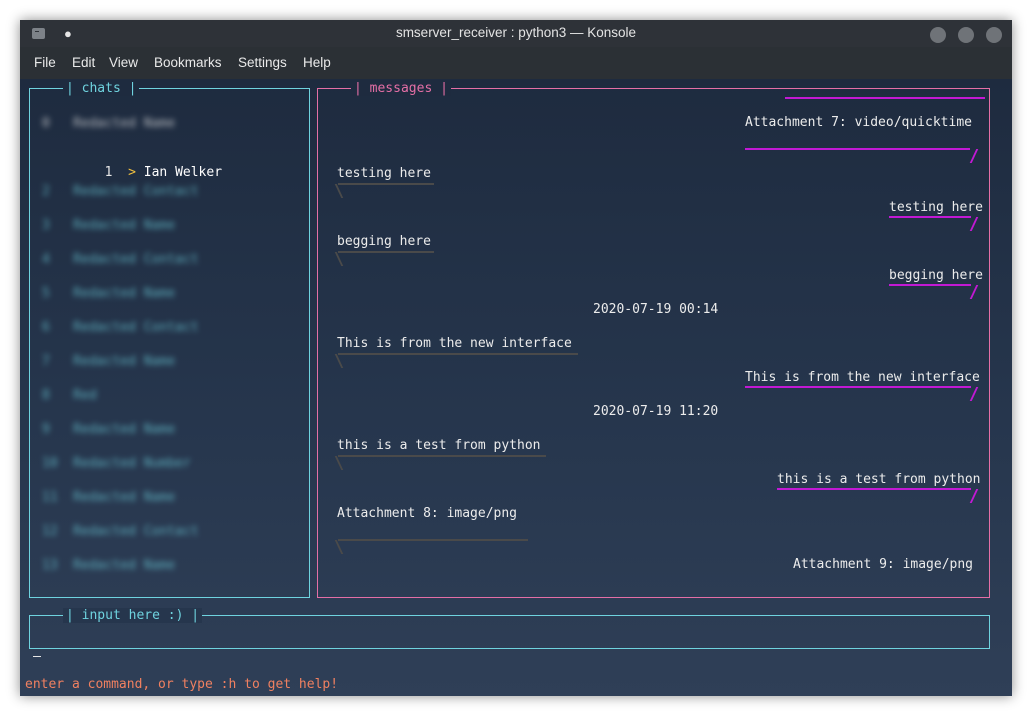  I want to click on chat-item-blurred: 8 Red, so click(69, 396).